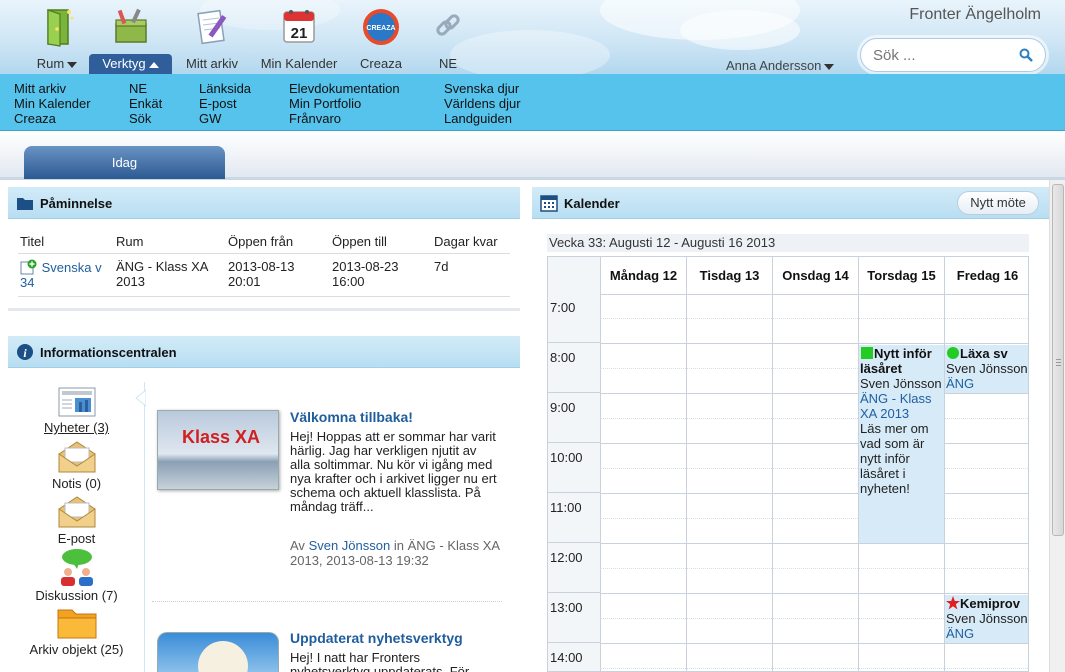 The height and width of the screenshot is (672, 1065). Describe the element at coordinates (482, 88) in the screenshot. I see `submenu-svenska-djur: Svenska djur` at that location.